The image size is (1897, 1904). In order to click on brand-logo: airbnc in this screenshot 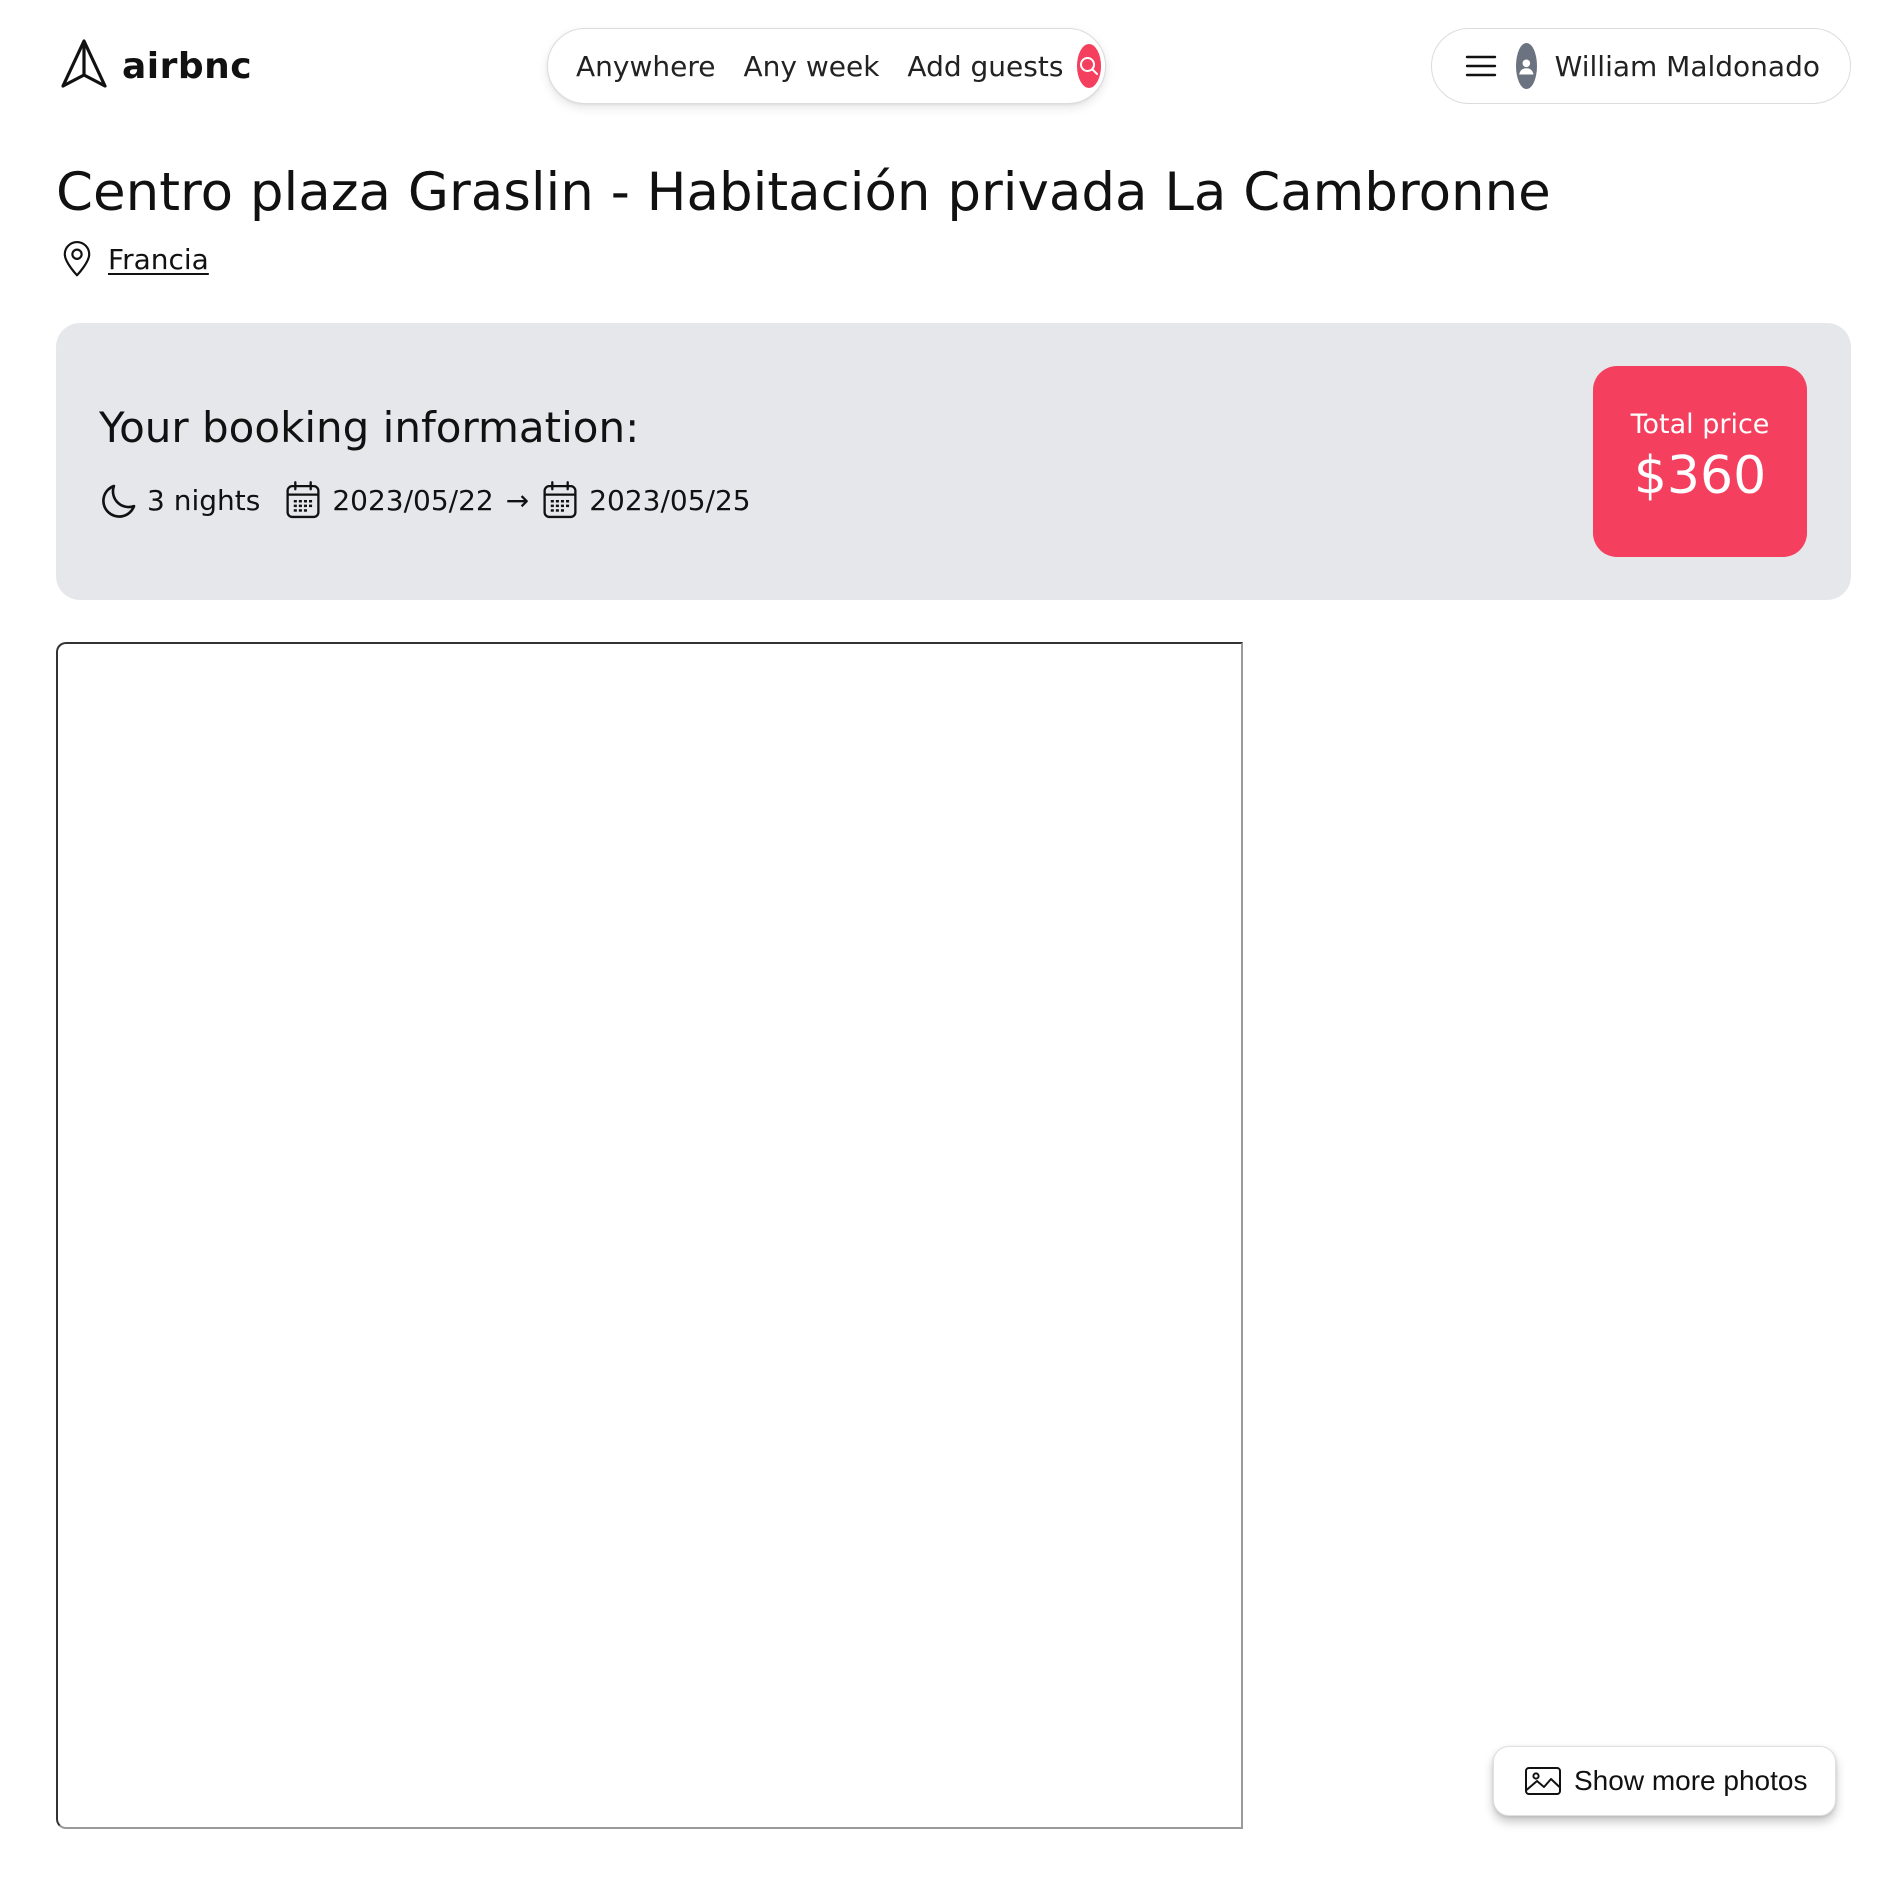, I will do `click(156, 66)`.